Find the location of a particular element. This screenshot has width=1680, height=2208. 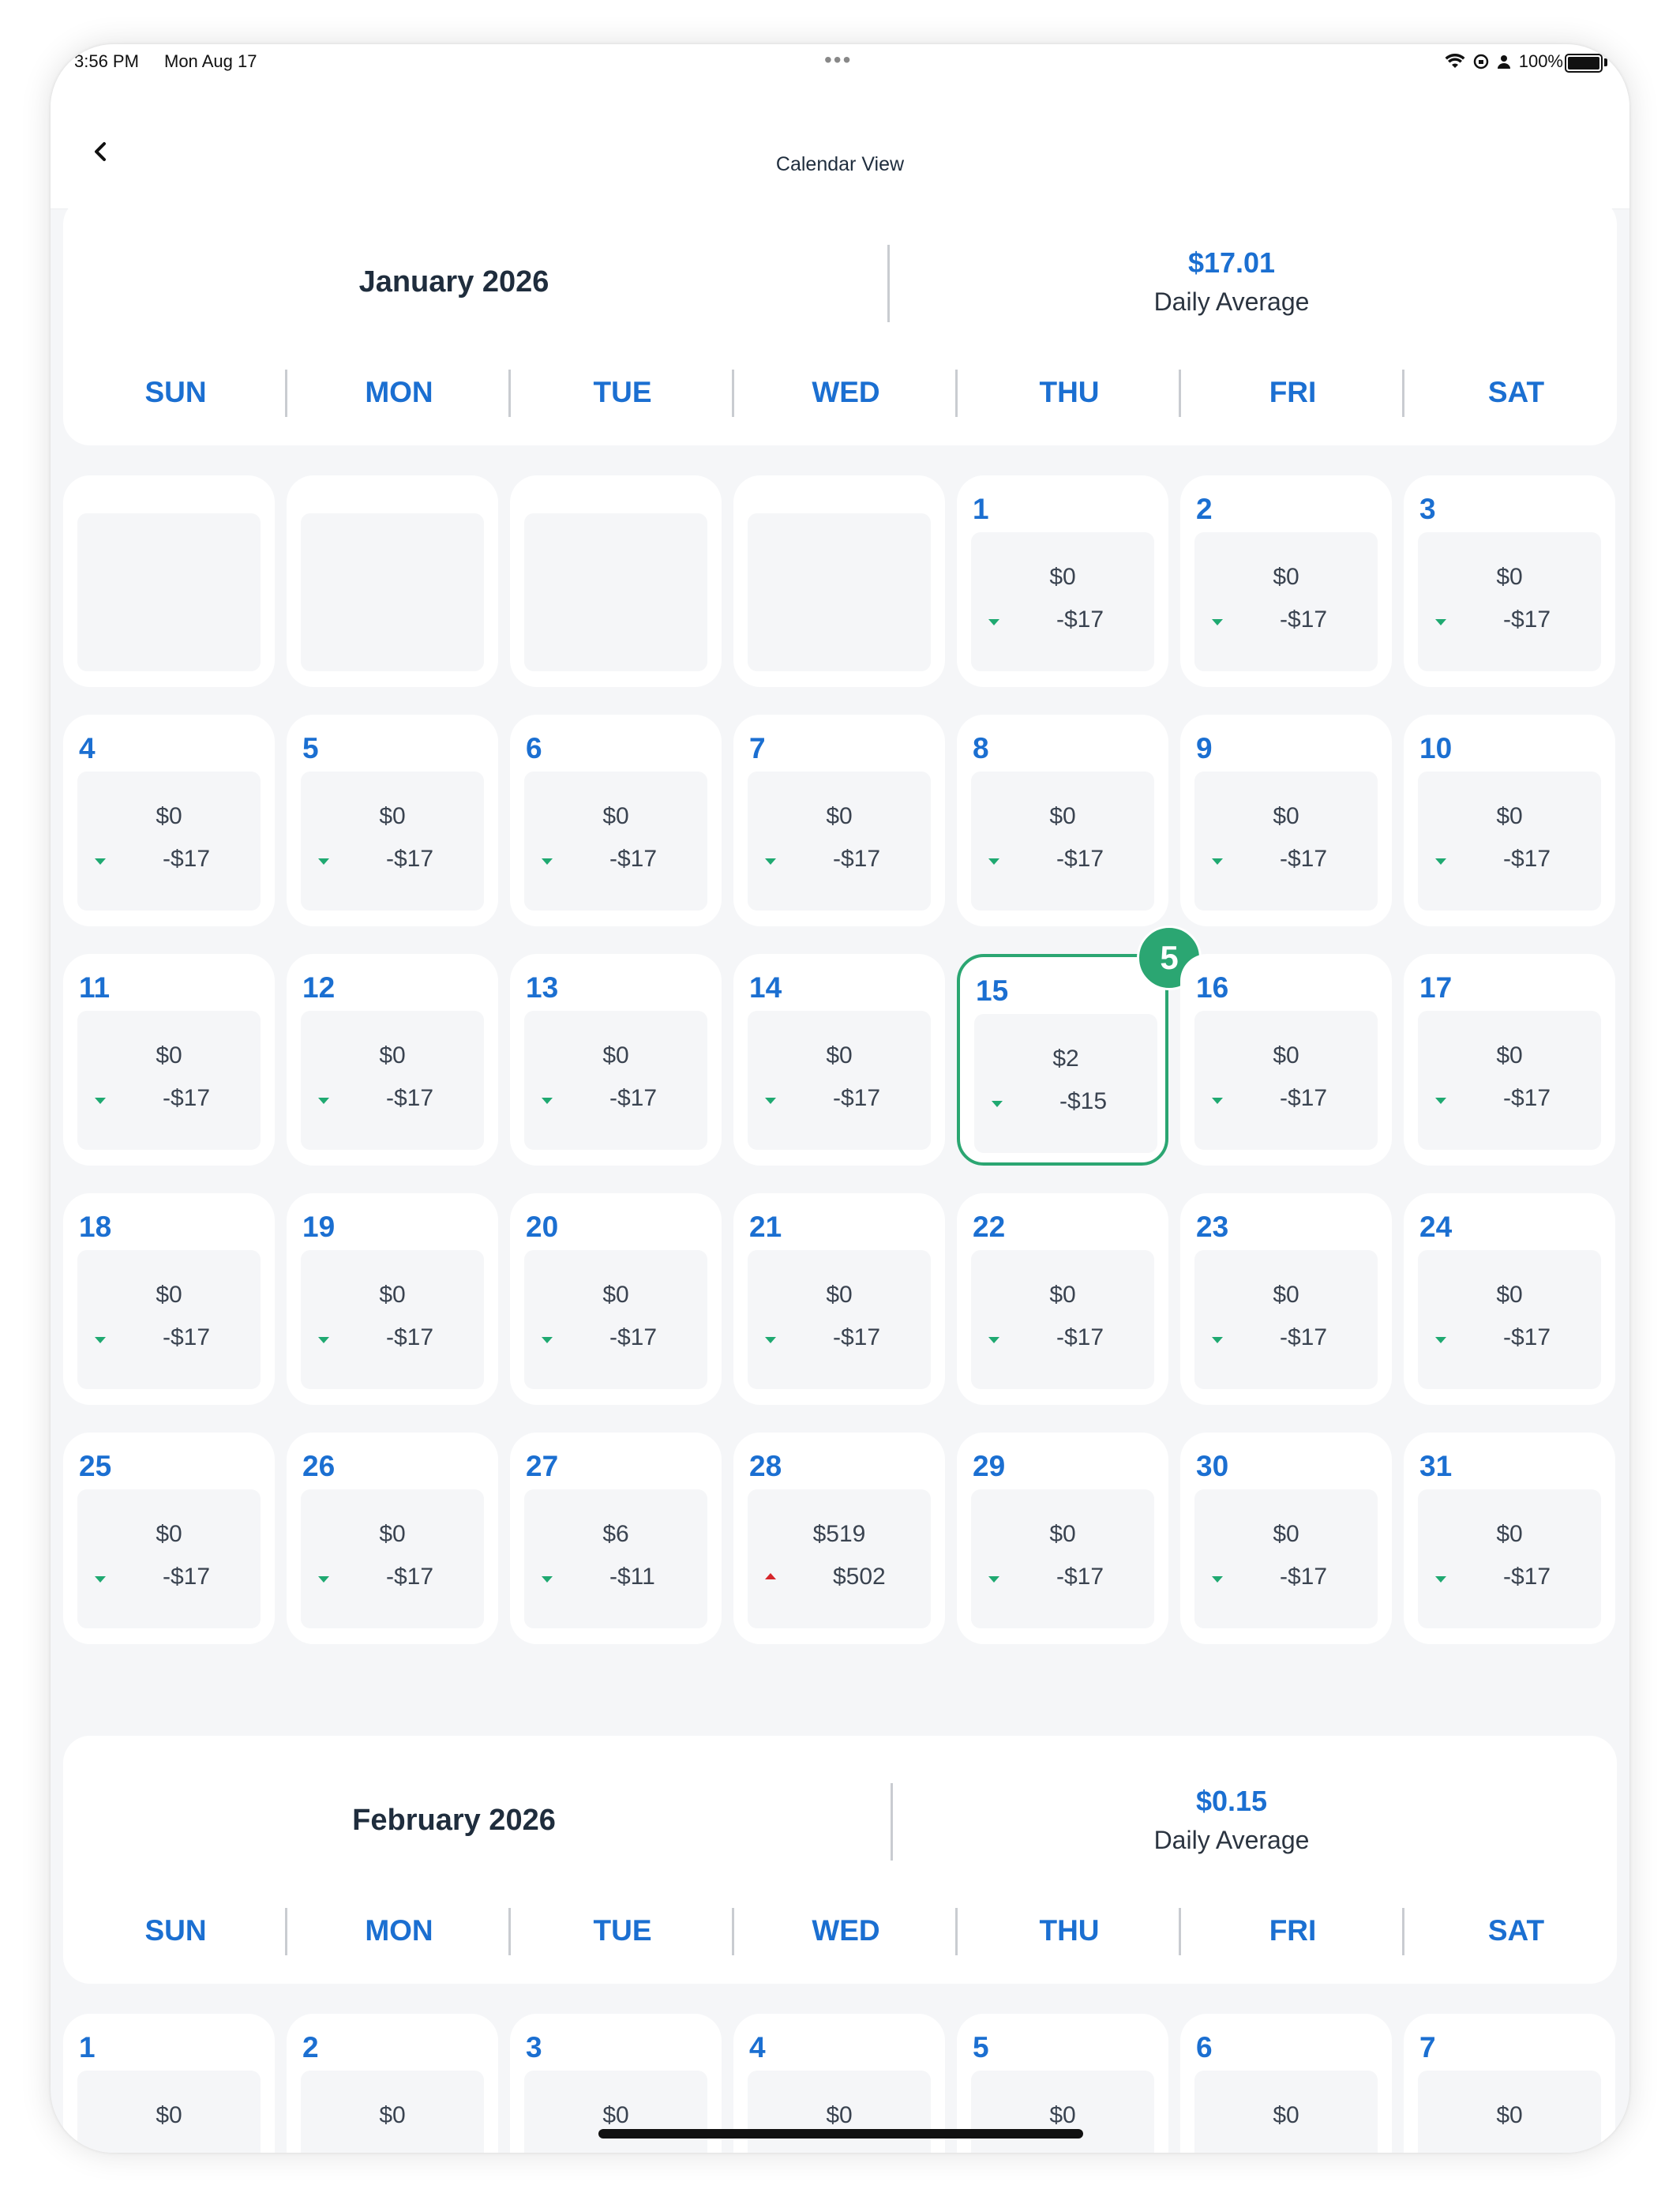

calendar-day-cell: 25 $0 -$17 is located at coordinates (169, 1538).